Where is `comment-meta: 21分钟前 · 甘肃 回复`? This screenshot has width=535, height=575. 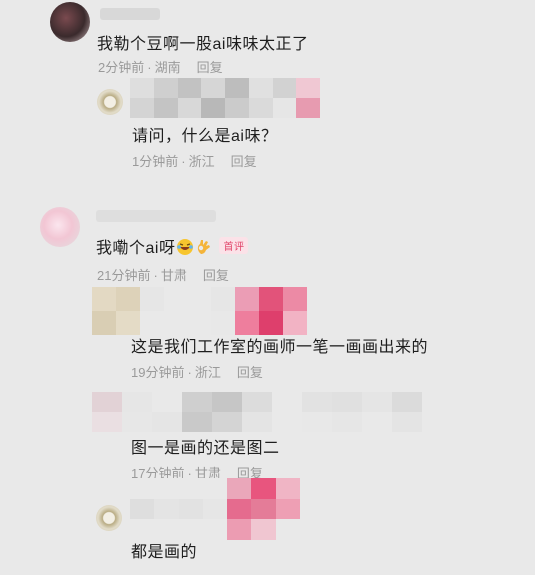 comment-meta: 21分钟前 · 甘肃 回复 is located at coordinates (163, 275).